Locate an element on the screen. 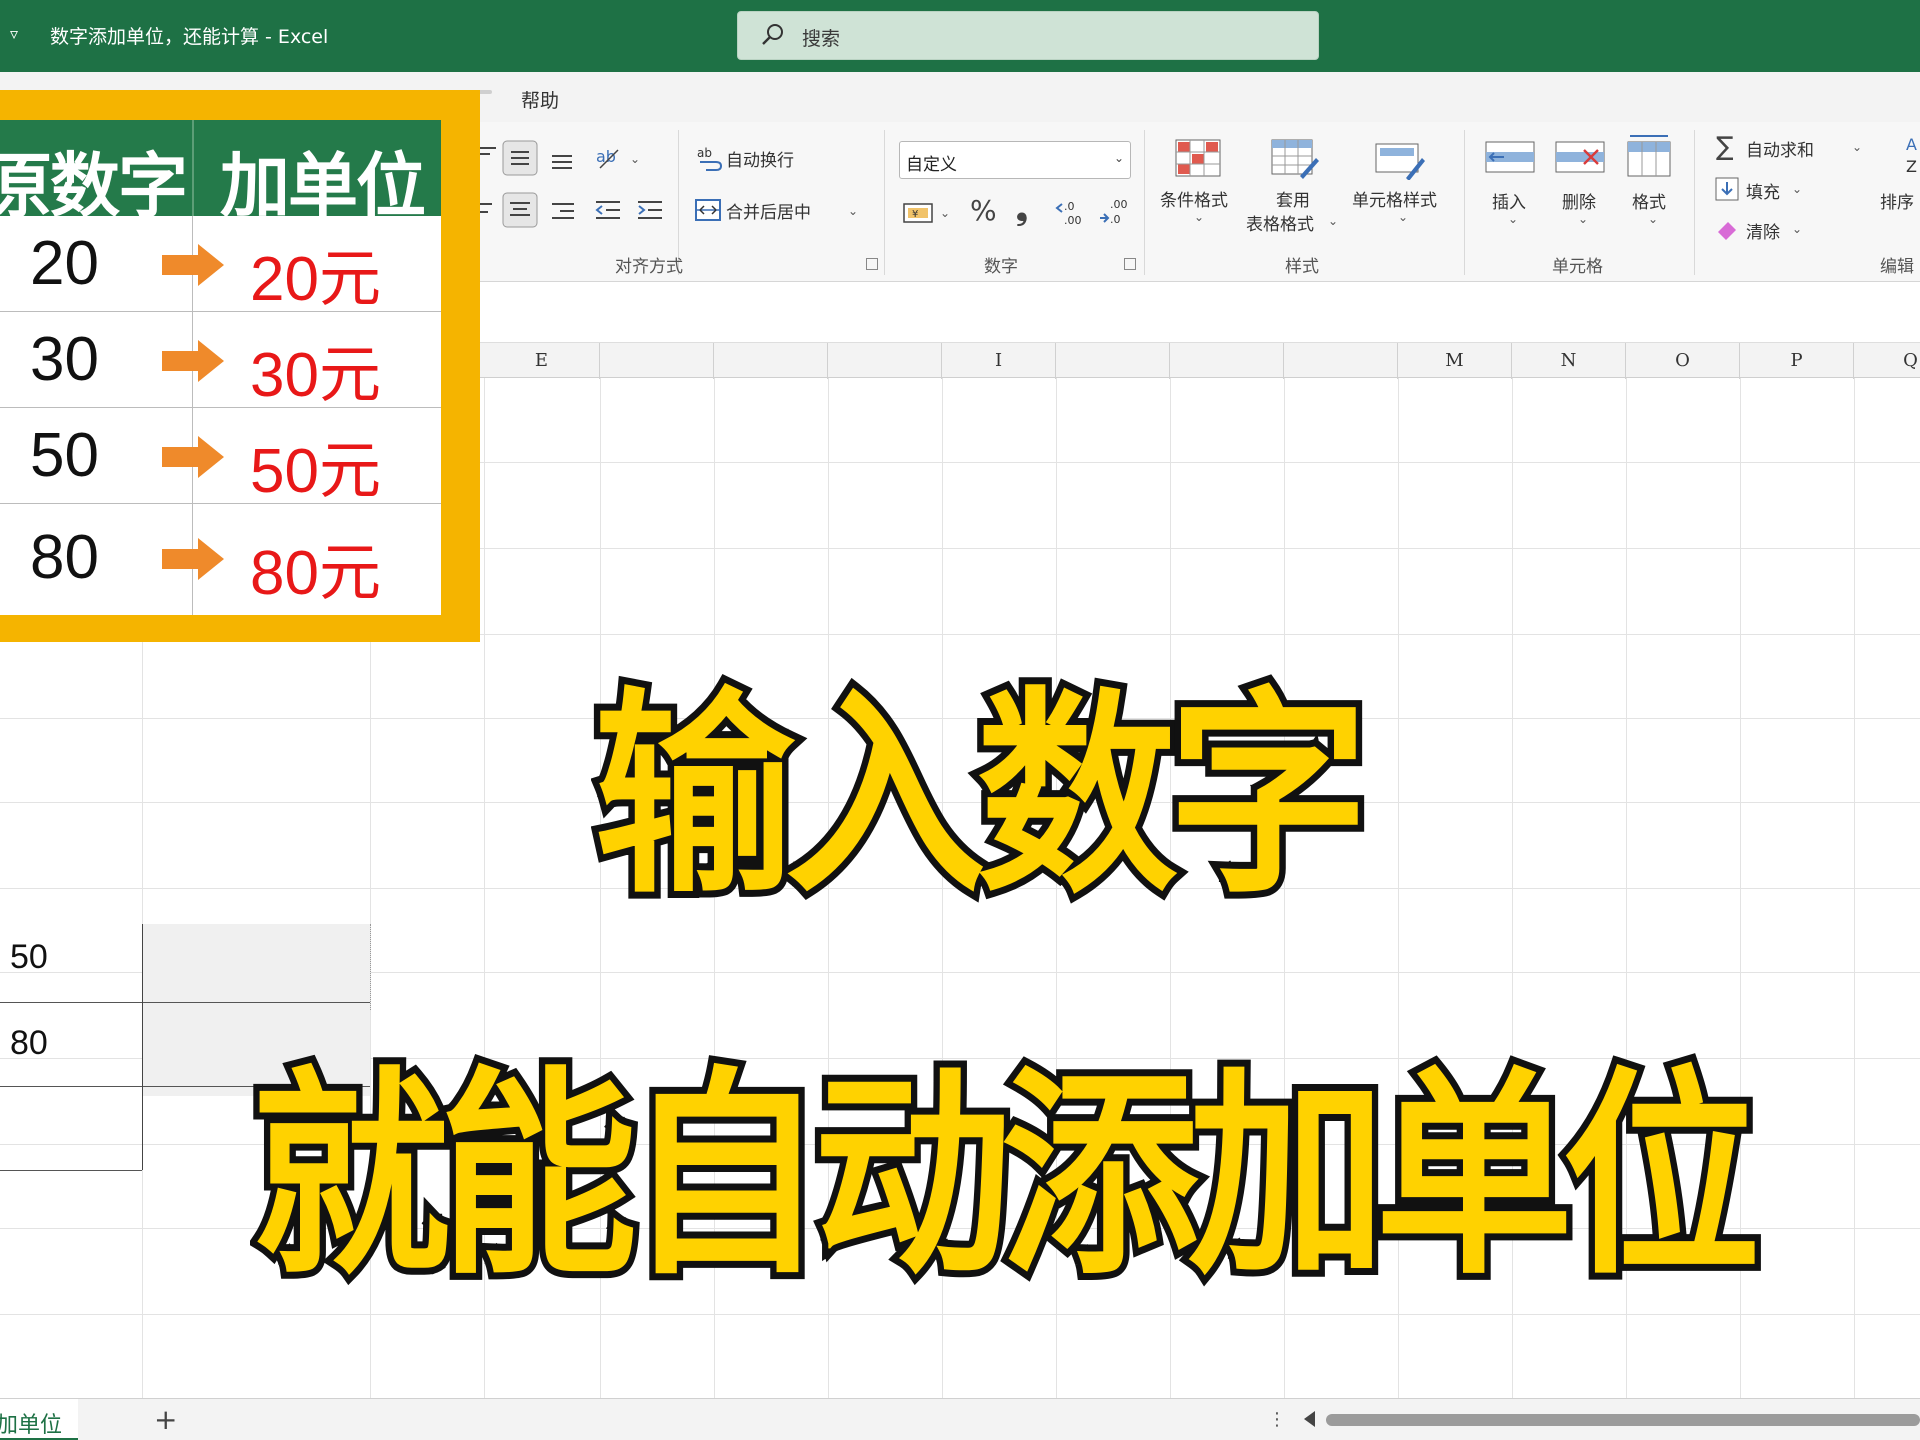 The image size is (1920, 1440). align-middle-icon is located at coordinates (520, 158).